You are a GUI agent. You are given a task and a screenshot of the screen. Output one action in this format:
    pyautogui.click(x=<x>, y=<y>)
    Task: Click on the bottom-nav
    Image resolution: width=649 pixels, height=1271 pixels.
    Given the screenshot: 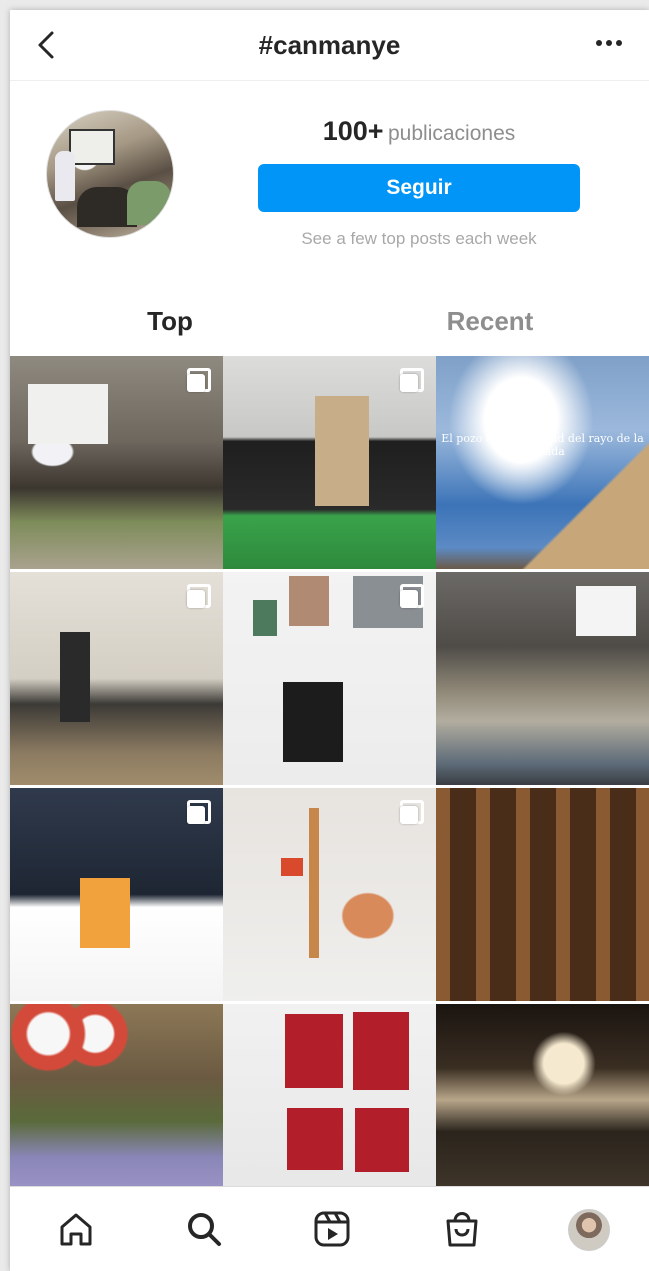 What is the action you would take?
    pyautogui.click(x=329, y=1228)
    